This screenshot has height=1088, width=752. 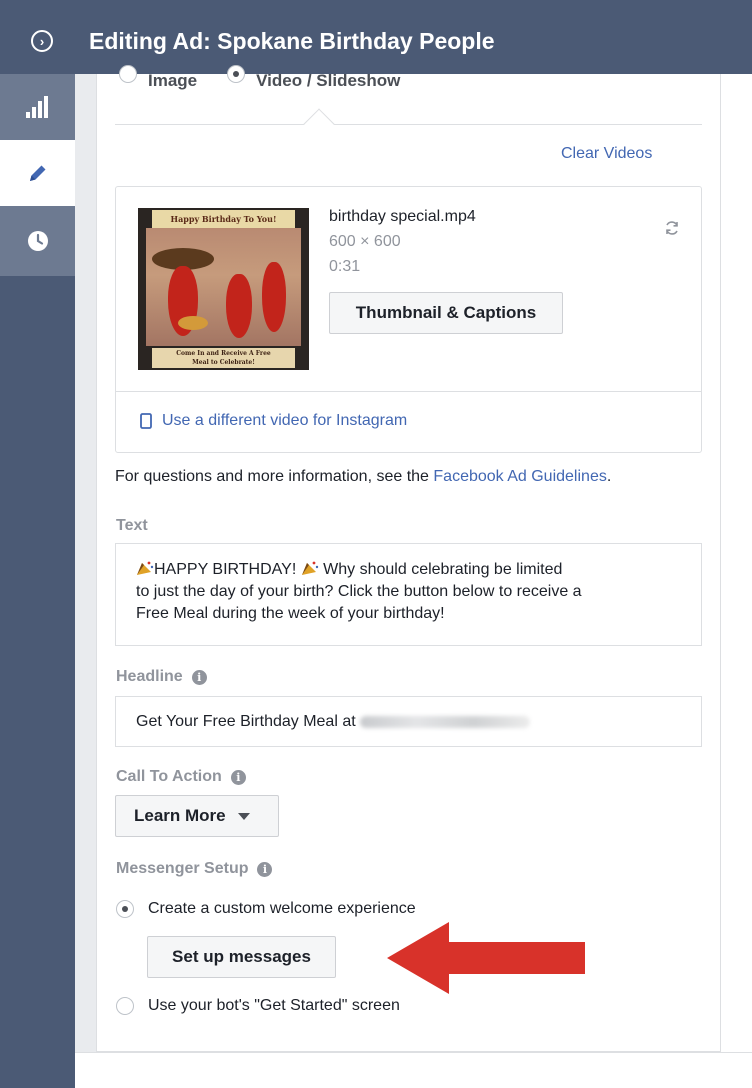 What do you see at coordinates (345, 266) in the screenshot?
I see `video-duration: 0:31` at bounding box center [345, 266].